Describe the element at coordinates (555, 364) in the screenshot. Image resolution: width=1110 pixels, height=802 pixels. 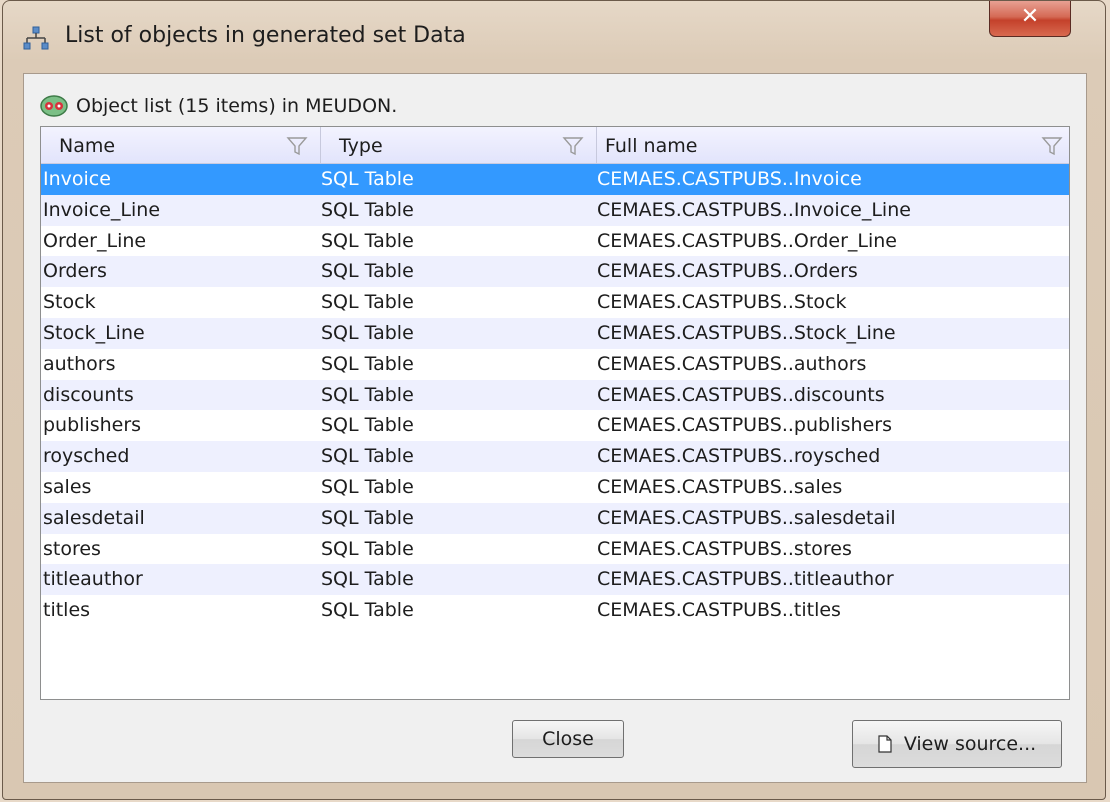
I see `table-row: authors SQL Table CEMAES.CASTPUBS..authors` at that location.